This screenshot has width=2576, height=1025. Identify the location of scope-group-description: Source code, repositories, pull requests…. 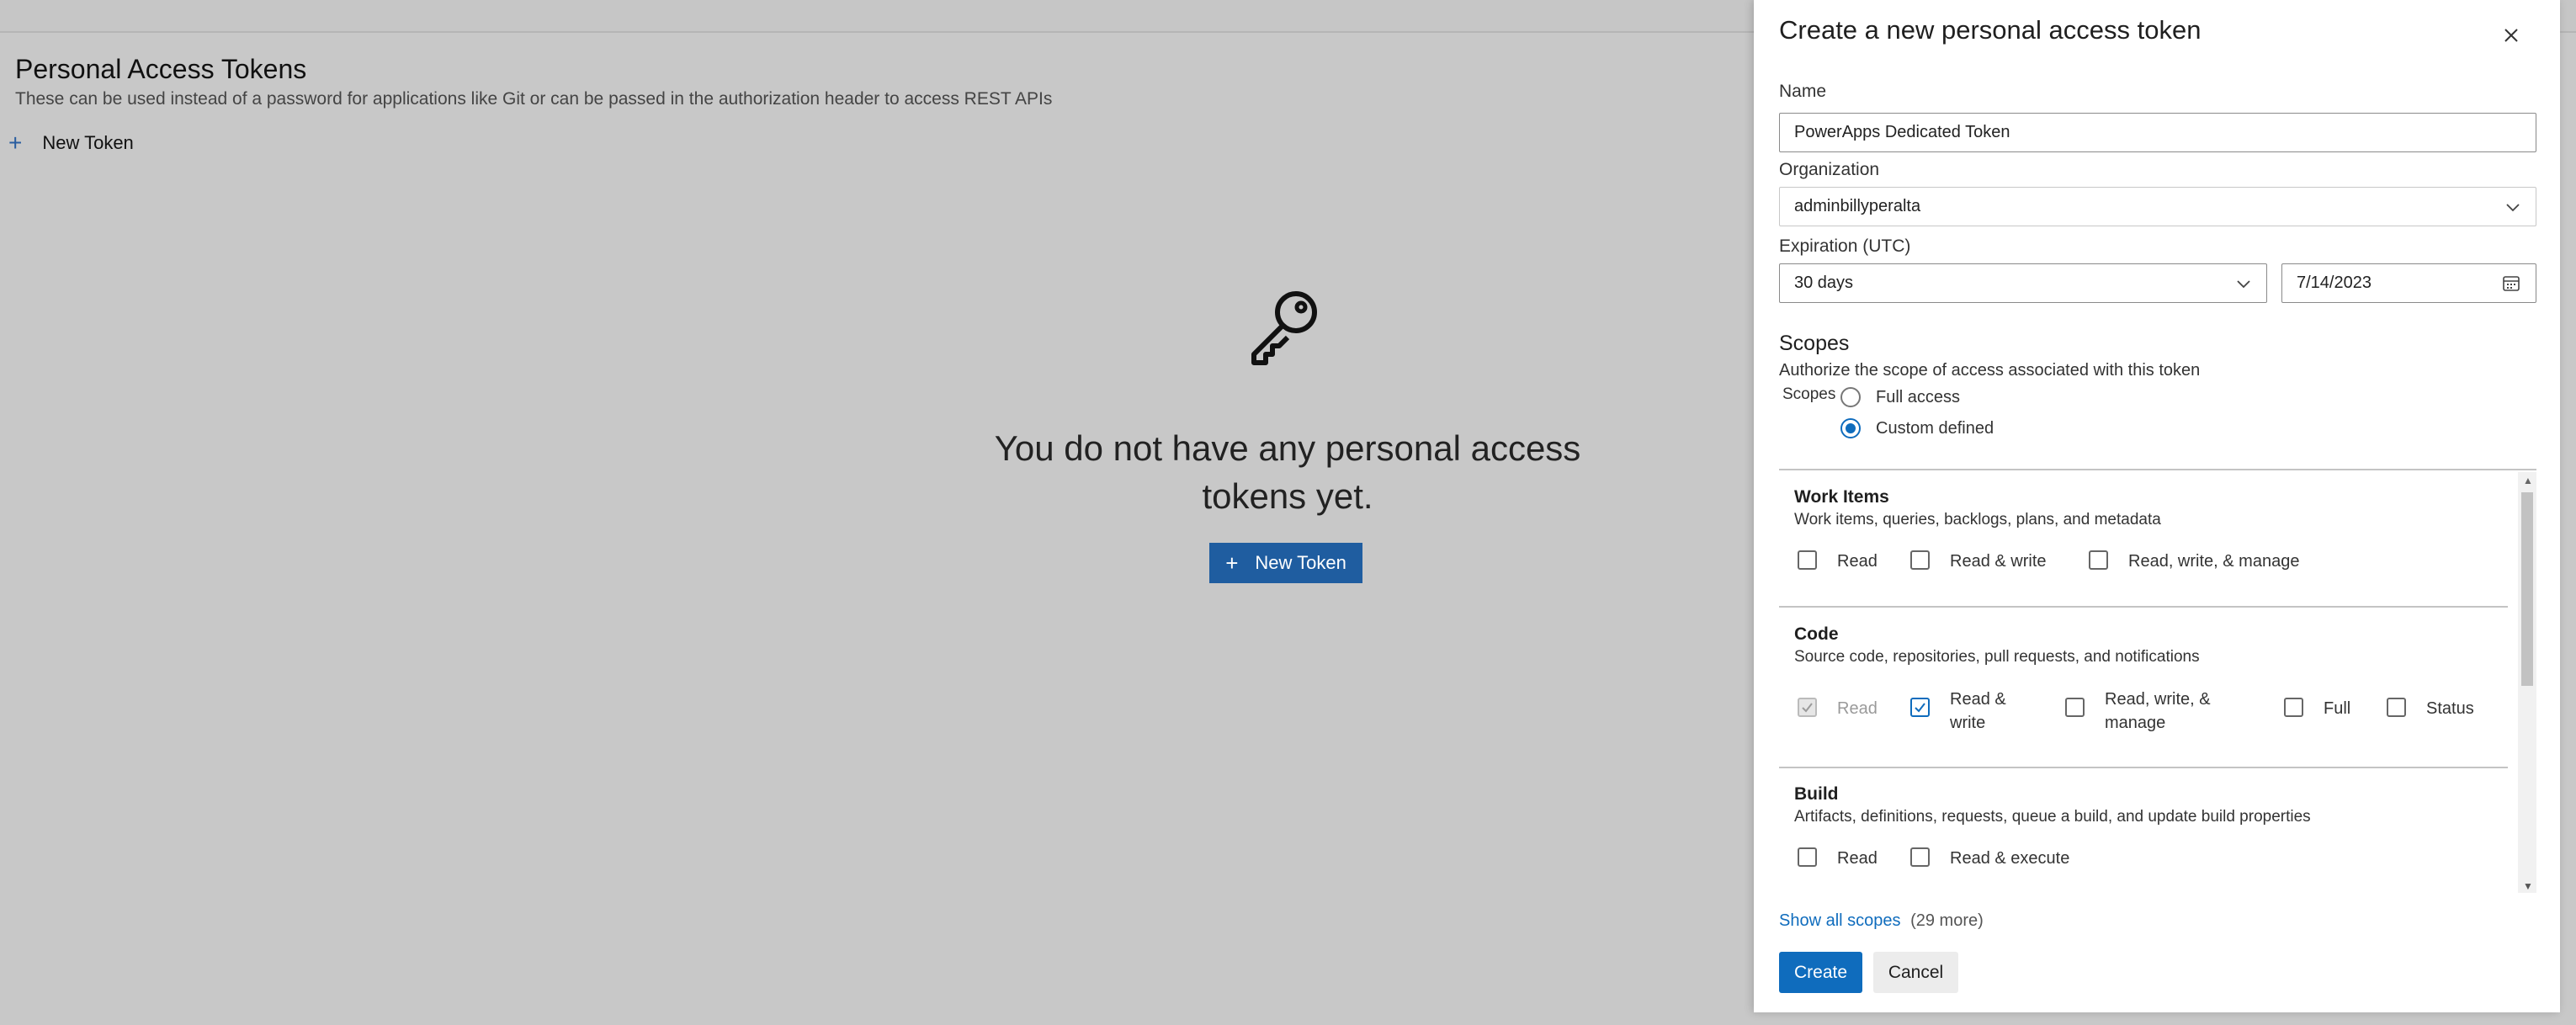
(1997, 657).